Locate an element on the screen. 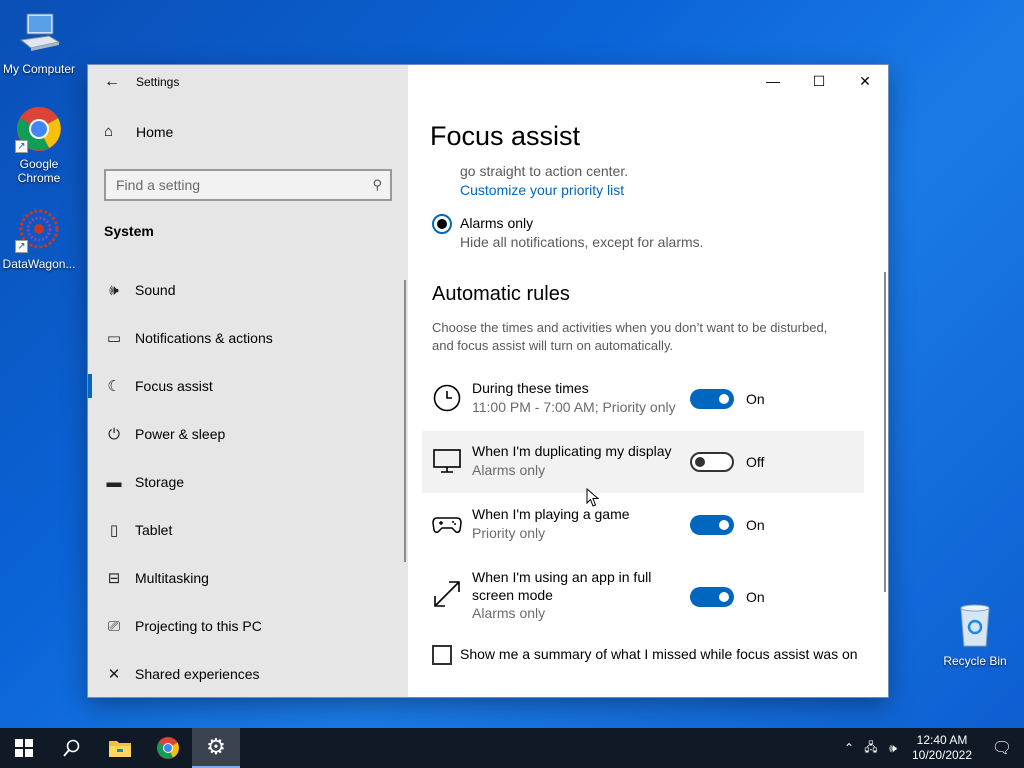 Image resolution: width=1024 pixels, height=768 pixels. during-these-times-toggle is located at coordinates (712, 399).